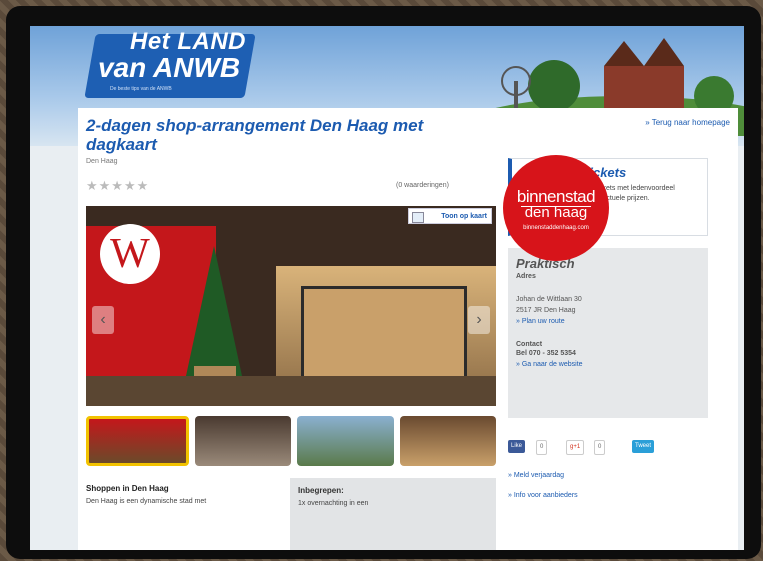 This screenshot has width=763, height=561. Describe the element at coordinates (127, 488) in the screenshot. I see `shopping-heading: Shoppen in Den Haag` at that location.